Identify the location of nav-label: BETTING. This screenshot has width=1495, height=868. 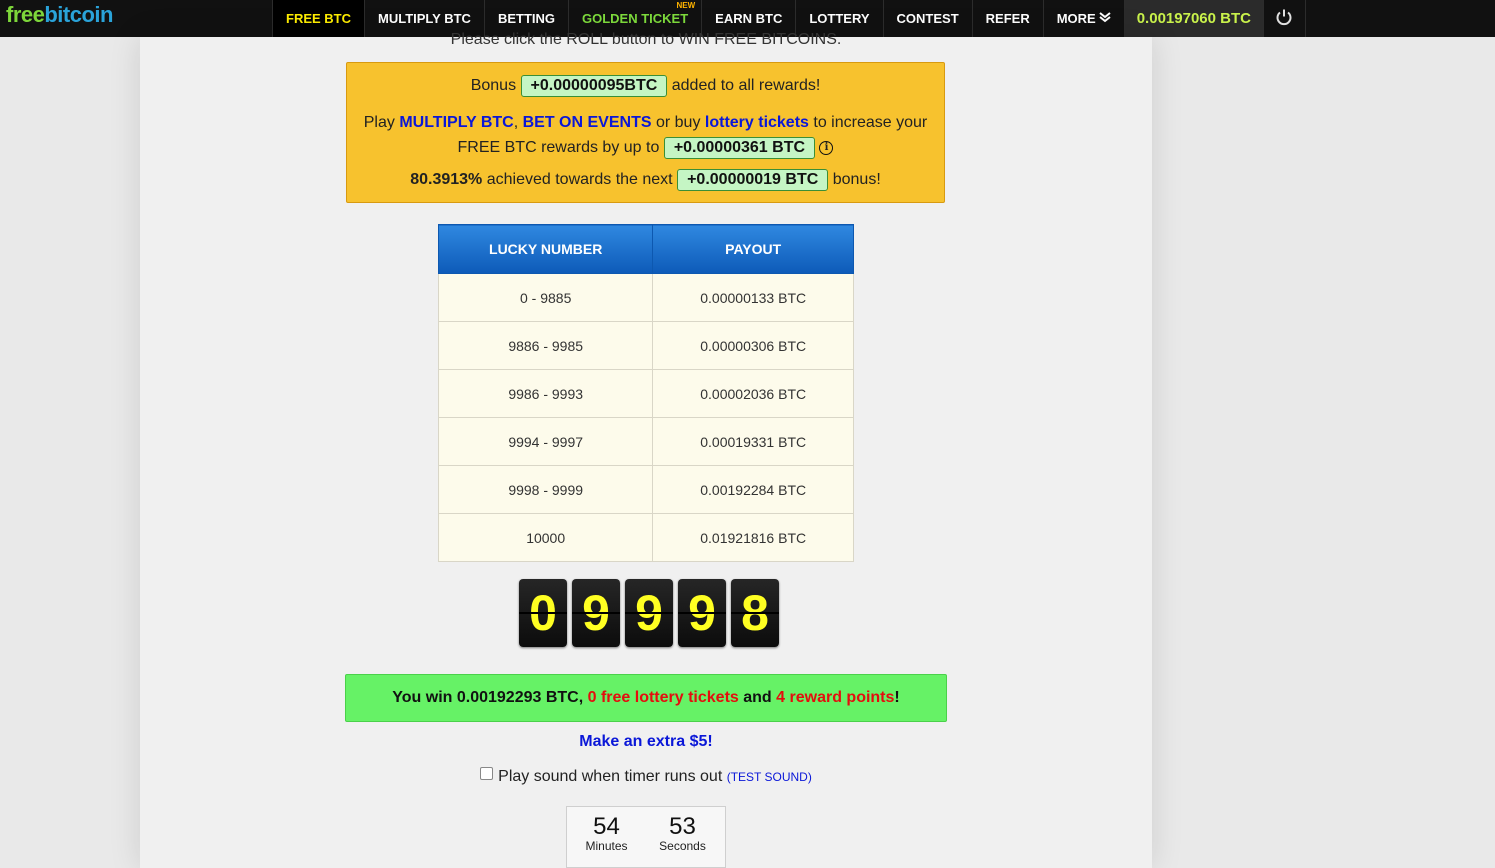
(526, 18).